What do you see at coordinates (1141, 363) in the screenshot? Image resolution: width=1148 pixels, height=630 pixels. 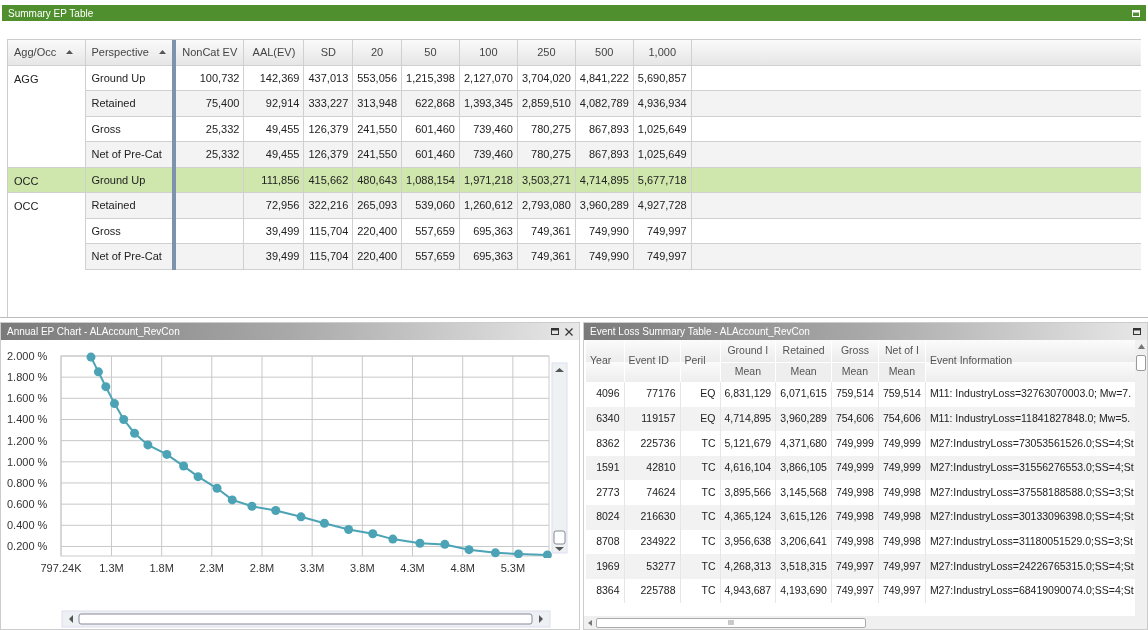 I see `scrollbar-thumb` at bounding box center [1141, 363].